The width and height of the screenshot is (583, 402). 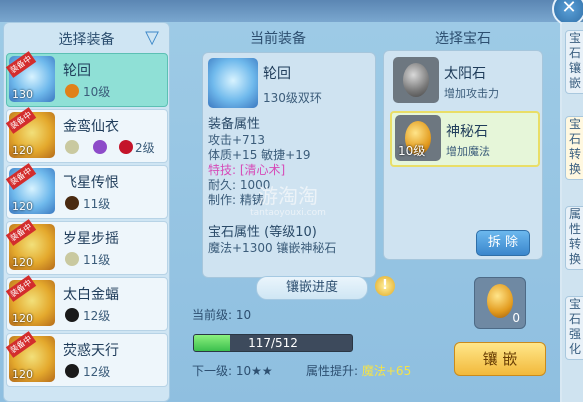 I want to click on current-equipment-title: 当前装备, so click(x=278, y=39).